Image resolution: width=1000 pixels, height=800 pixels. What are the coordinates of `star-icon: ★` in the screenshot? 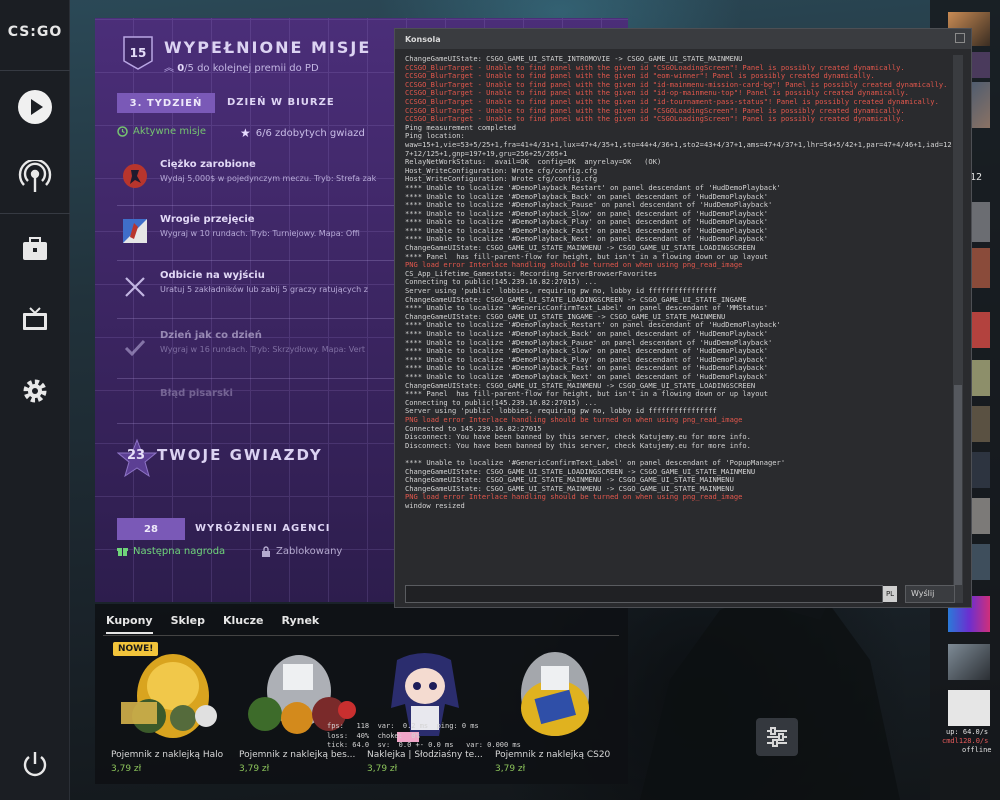 It's located at (245, 133).